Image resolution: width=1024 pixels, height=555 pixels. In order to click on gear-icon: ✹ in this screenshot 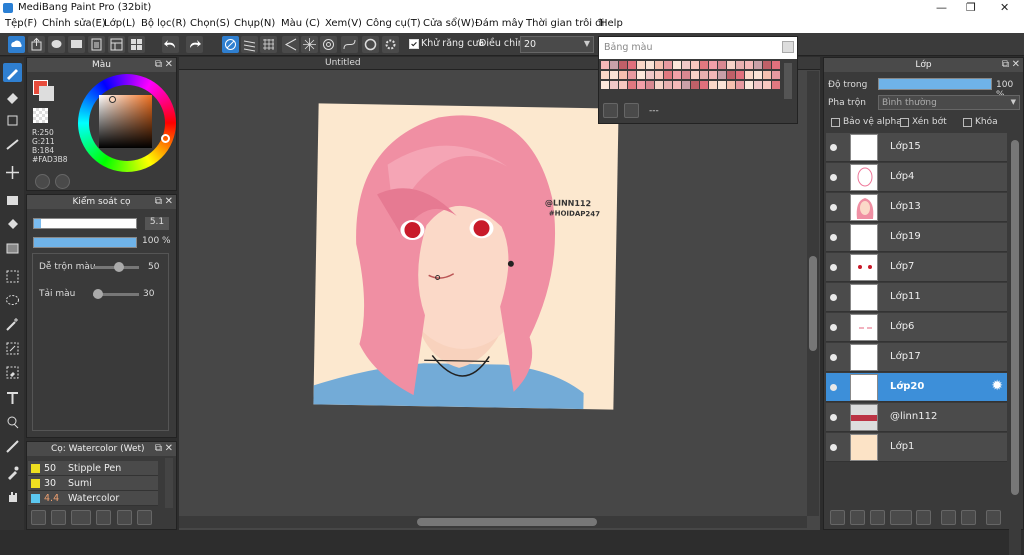, I will do `click(997, 386)`.